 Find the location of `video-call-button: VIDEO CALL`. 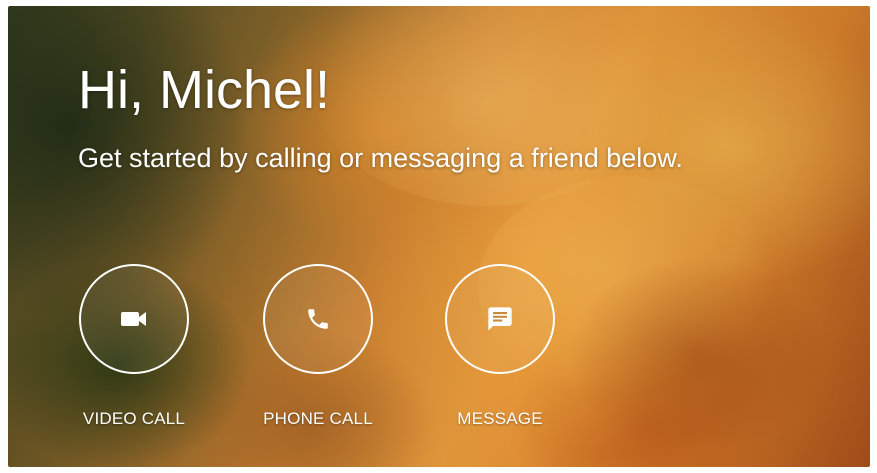

video-call-button: VIDEO CALL is located at coordinates (134, 354).